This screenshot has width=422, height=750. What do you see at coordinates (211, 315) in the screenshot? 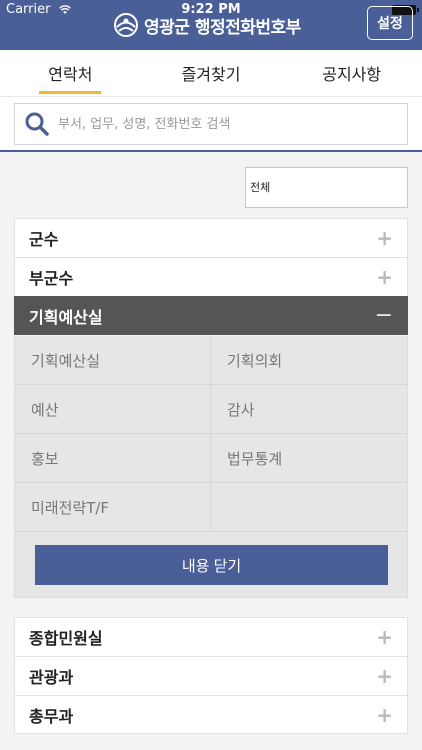
I see `department-row-planning-budget: 기획예산실 −` at bounding box center [211, 315].